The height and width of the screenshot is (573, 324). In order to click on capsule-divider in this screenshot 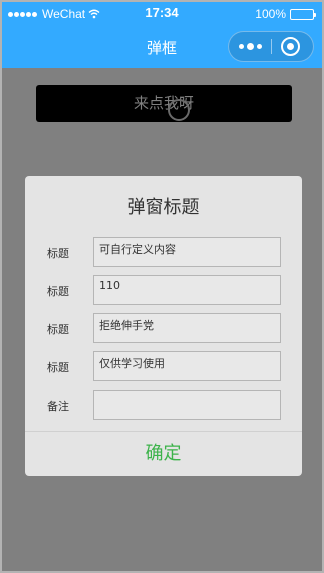, I will do `click(271, 46)`.